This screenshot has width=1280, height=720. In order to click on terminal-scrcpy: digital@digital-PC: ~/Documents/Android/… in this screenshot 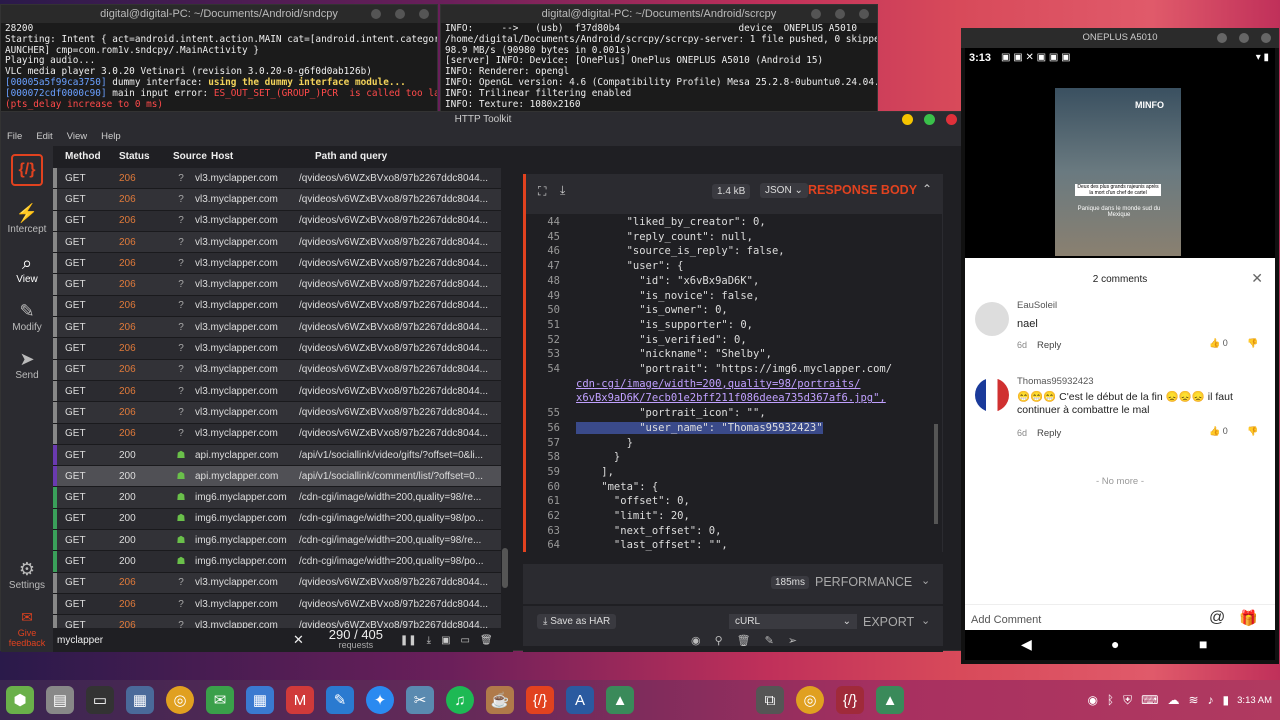, I will do `click(659, 58)`.